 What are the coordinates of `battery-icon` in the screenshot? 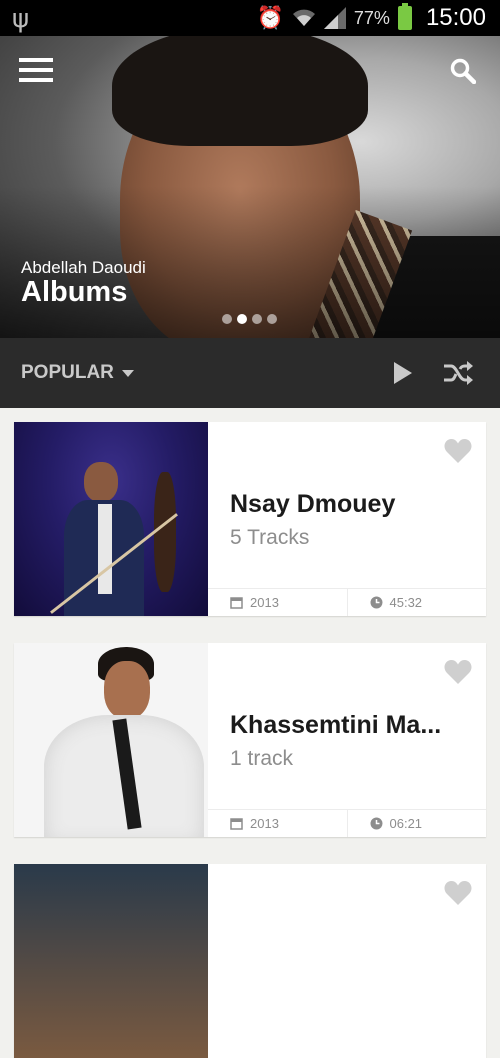 It's located at (404, 16).